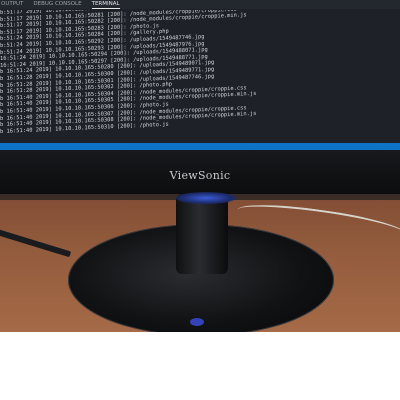 This screenshot has width=400, height=400. What do you see at coordinates (200, 175) in the screenshot?
I see `monitor-brand-logo: ViewSonic` at bounding box center [200, 175].